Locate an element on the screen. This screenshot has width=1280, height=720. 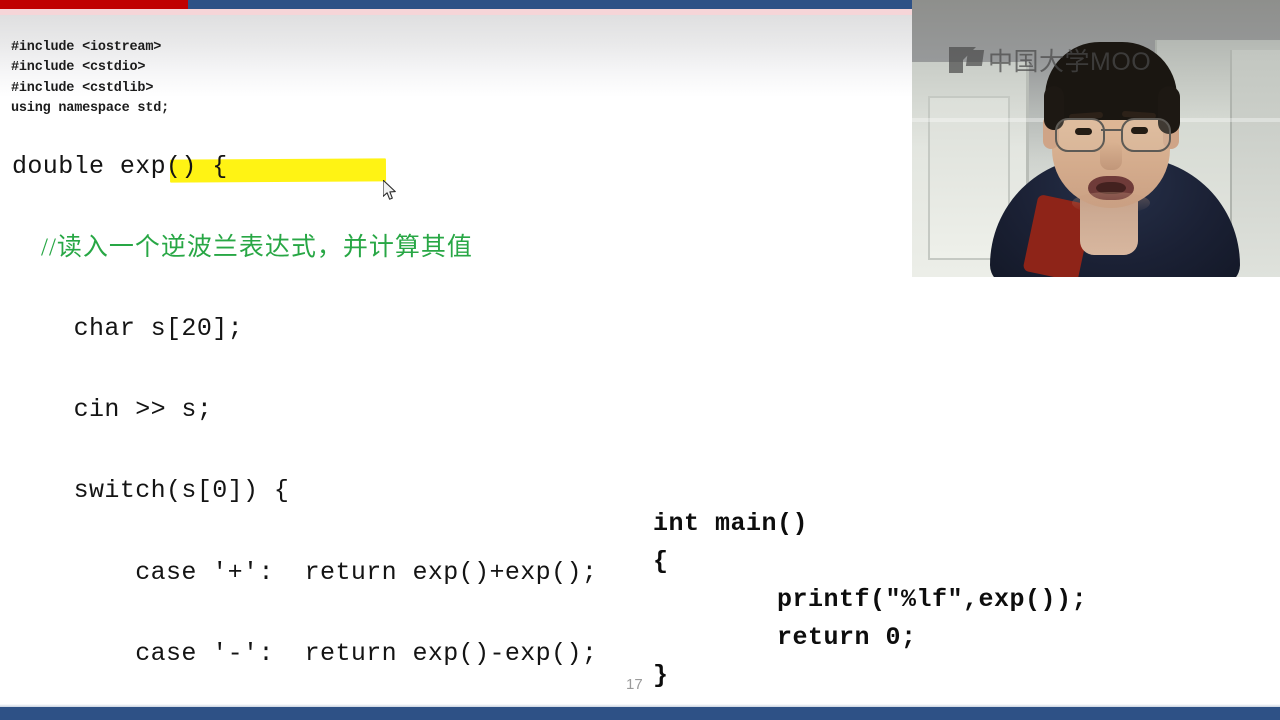
slide-top-accent-red is located at coordinates (94, 4).